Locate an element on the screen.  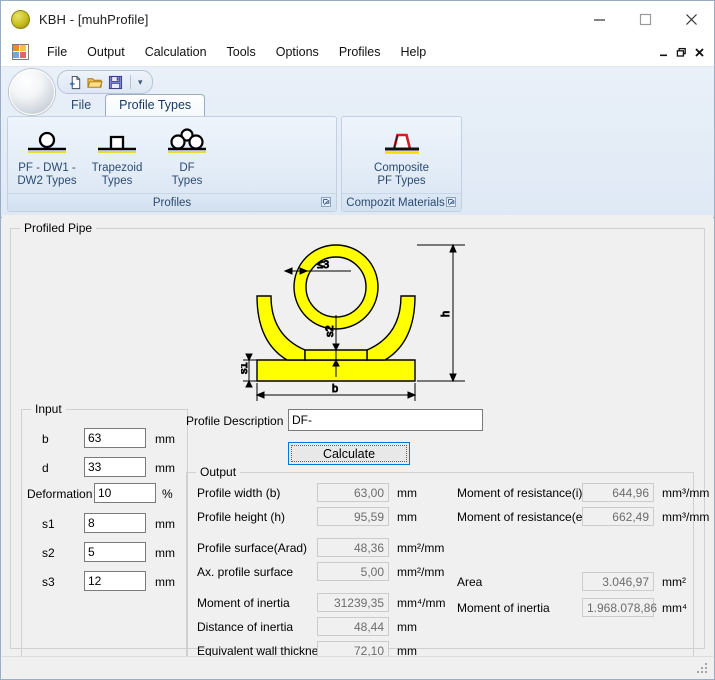
mdi-minimize-icon is located at coordinates (663, 52).